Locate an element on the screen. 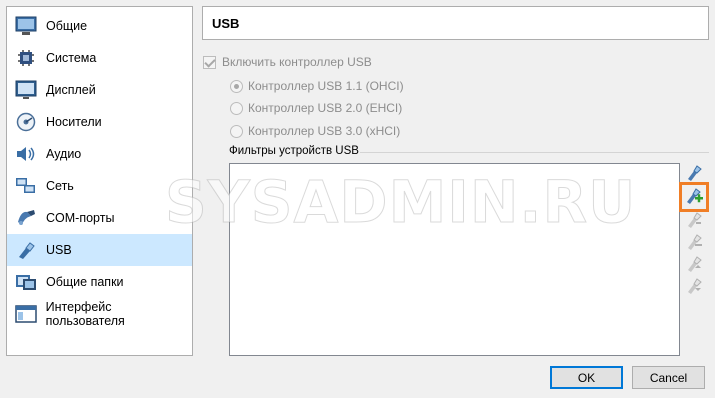 The height and width of the screenshot is (398, 715). sidebar-item-user-interface: Интерфейс пользователя is located at coordinates (99, 314).